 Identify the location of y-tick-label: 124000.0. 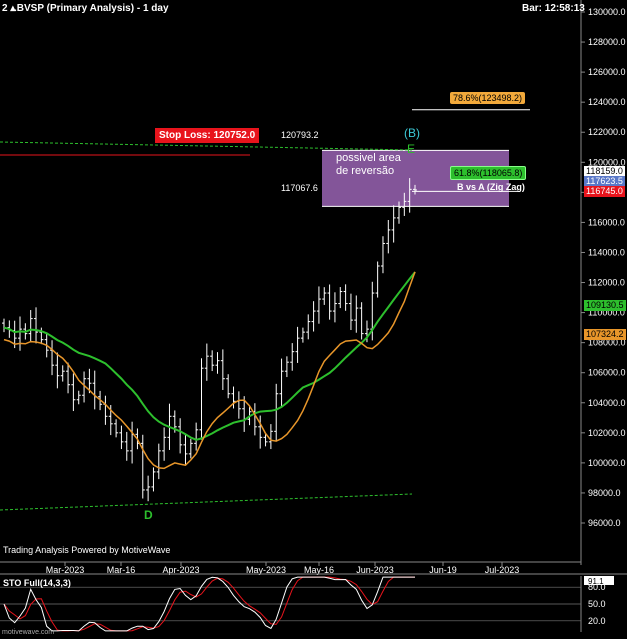
(607, 102).